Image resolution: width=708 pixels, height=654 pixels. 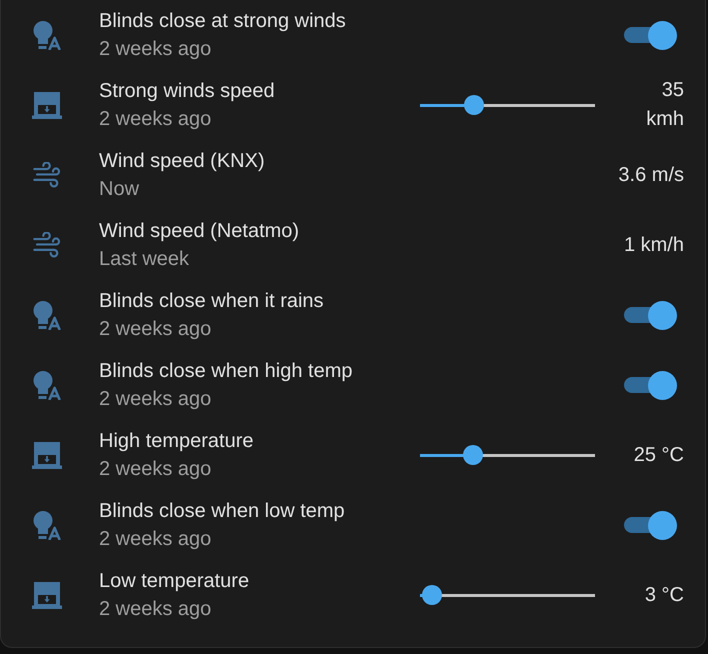 What do you see at coordinates (259, 581) in the screenshot?
I see `entity-name: Low temperature` at bounding box center [259, 581].